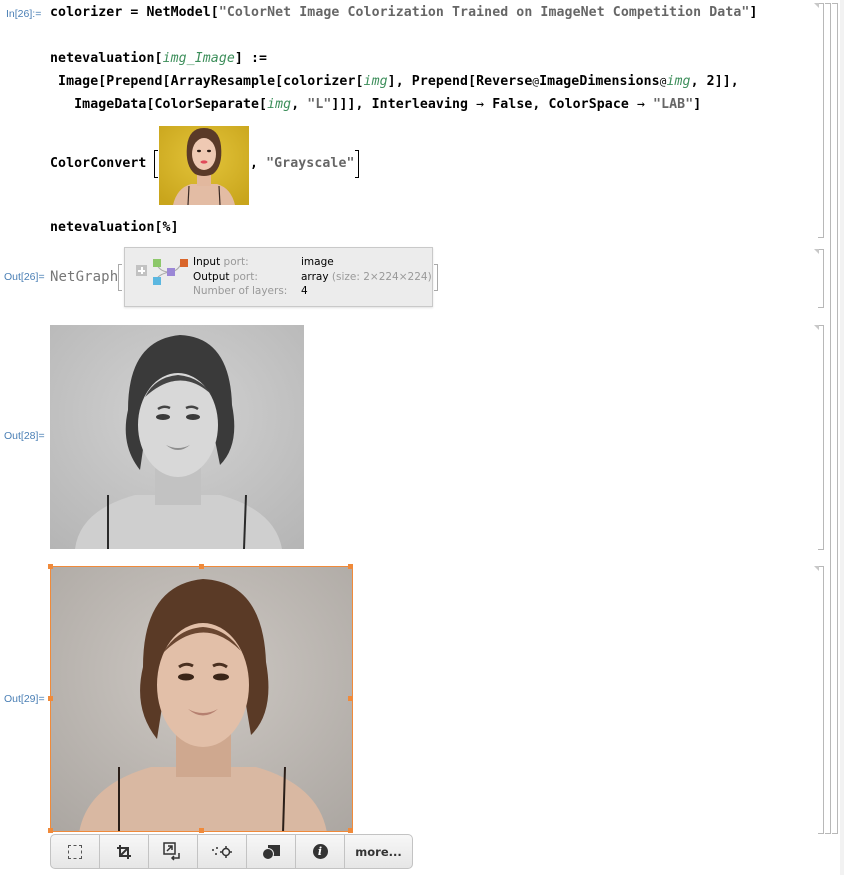  What do you see at coordinates (560, 104) in the screenshot?
I see `code-fragment: False, ColorSpace` at bounding box center [560, 104].